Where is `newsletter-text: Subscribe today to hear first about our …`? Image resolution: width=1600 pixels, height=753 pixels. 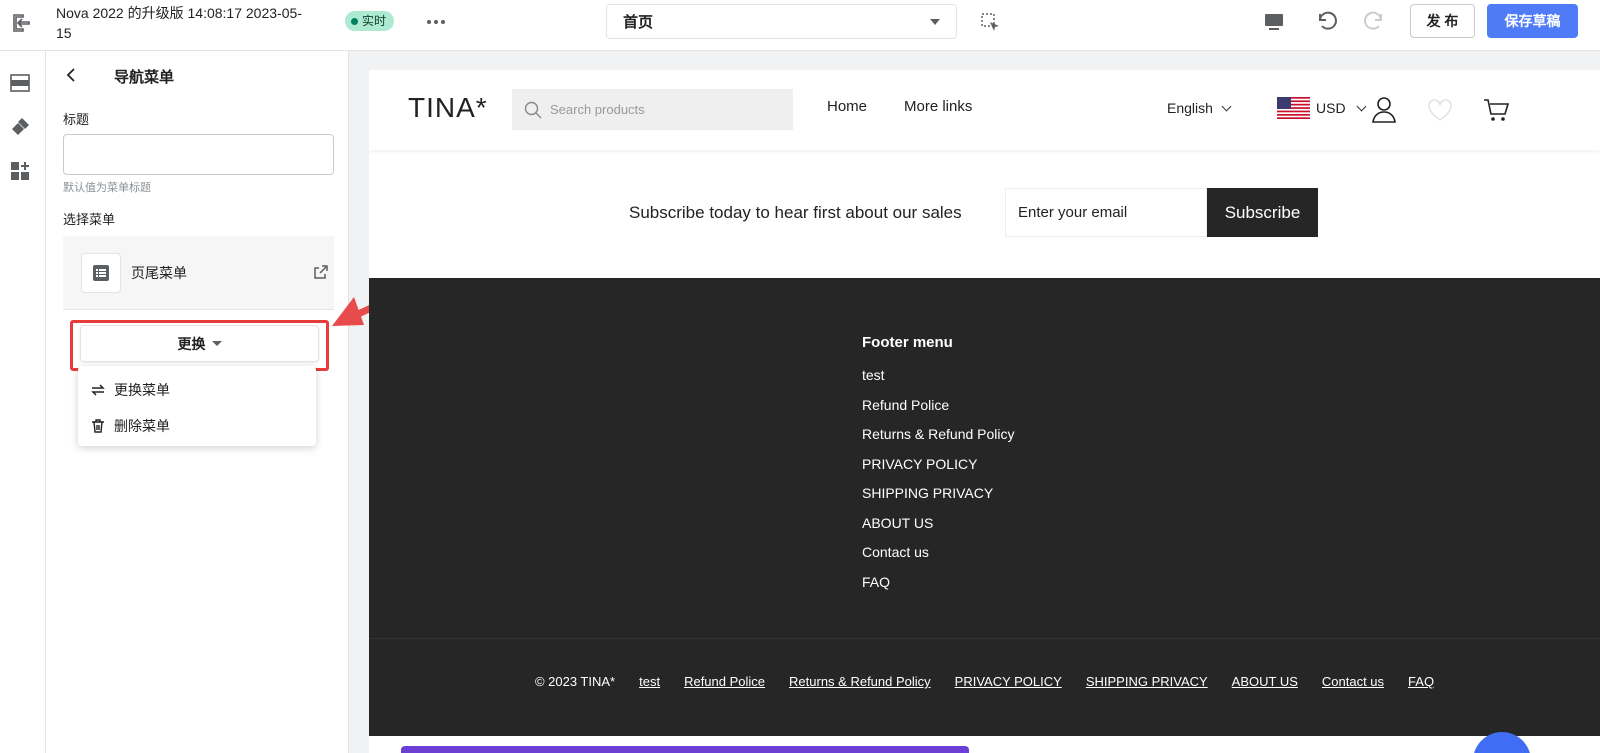
newsletter-text: Subscribe today to hear first about our … is located at coordinates (795, 212).